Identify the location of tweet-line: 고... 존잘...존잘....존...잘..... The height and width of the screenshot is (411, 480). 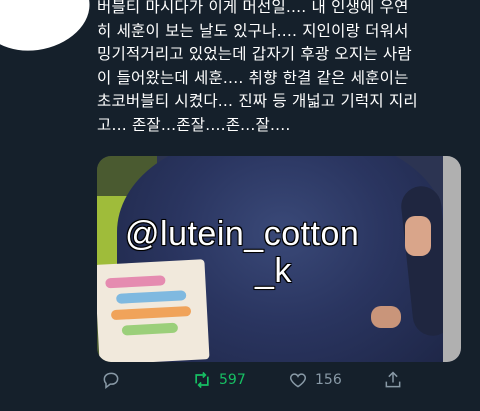
(194, 124).